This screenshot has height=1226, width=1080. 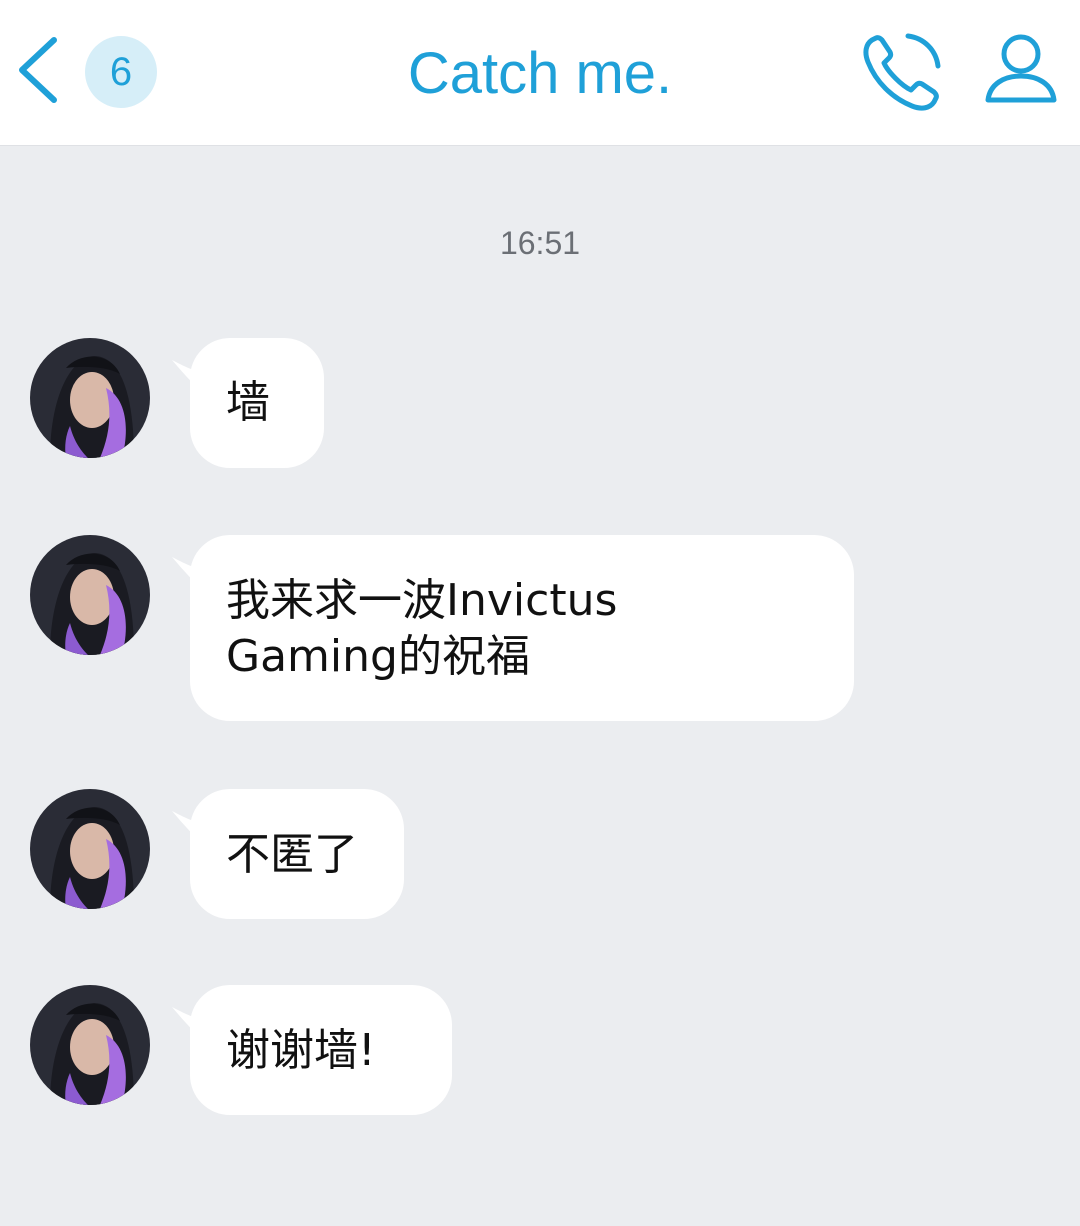 What do you see at coordinates (540, 403) in the screenshot?
I see `message-row: 墙` at bounding box center [540, 403].